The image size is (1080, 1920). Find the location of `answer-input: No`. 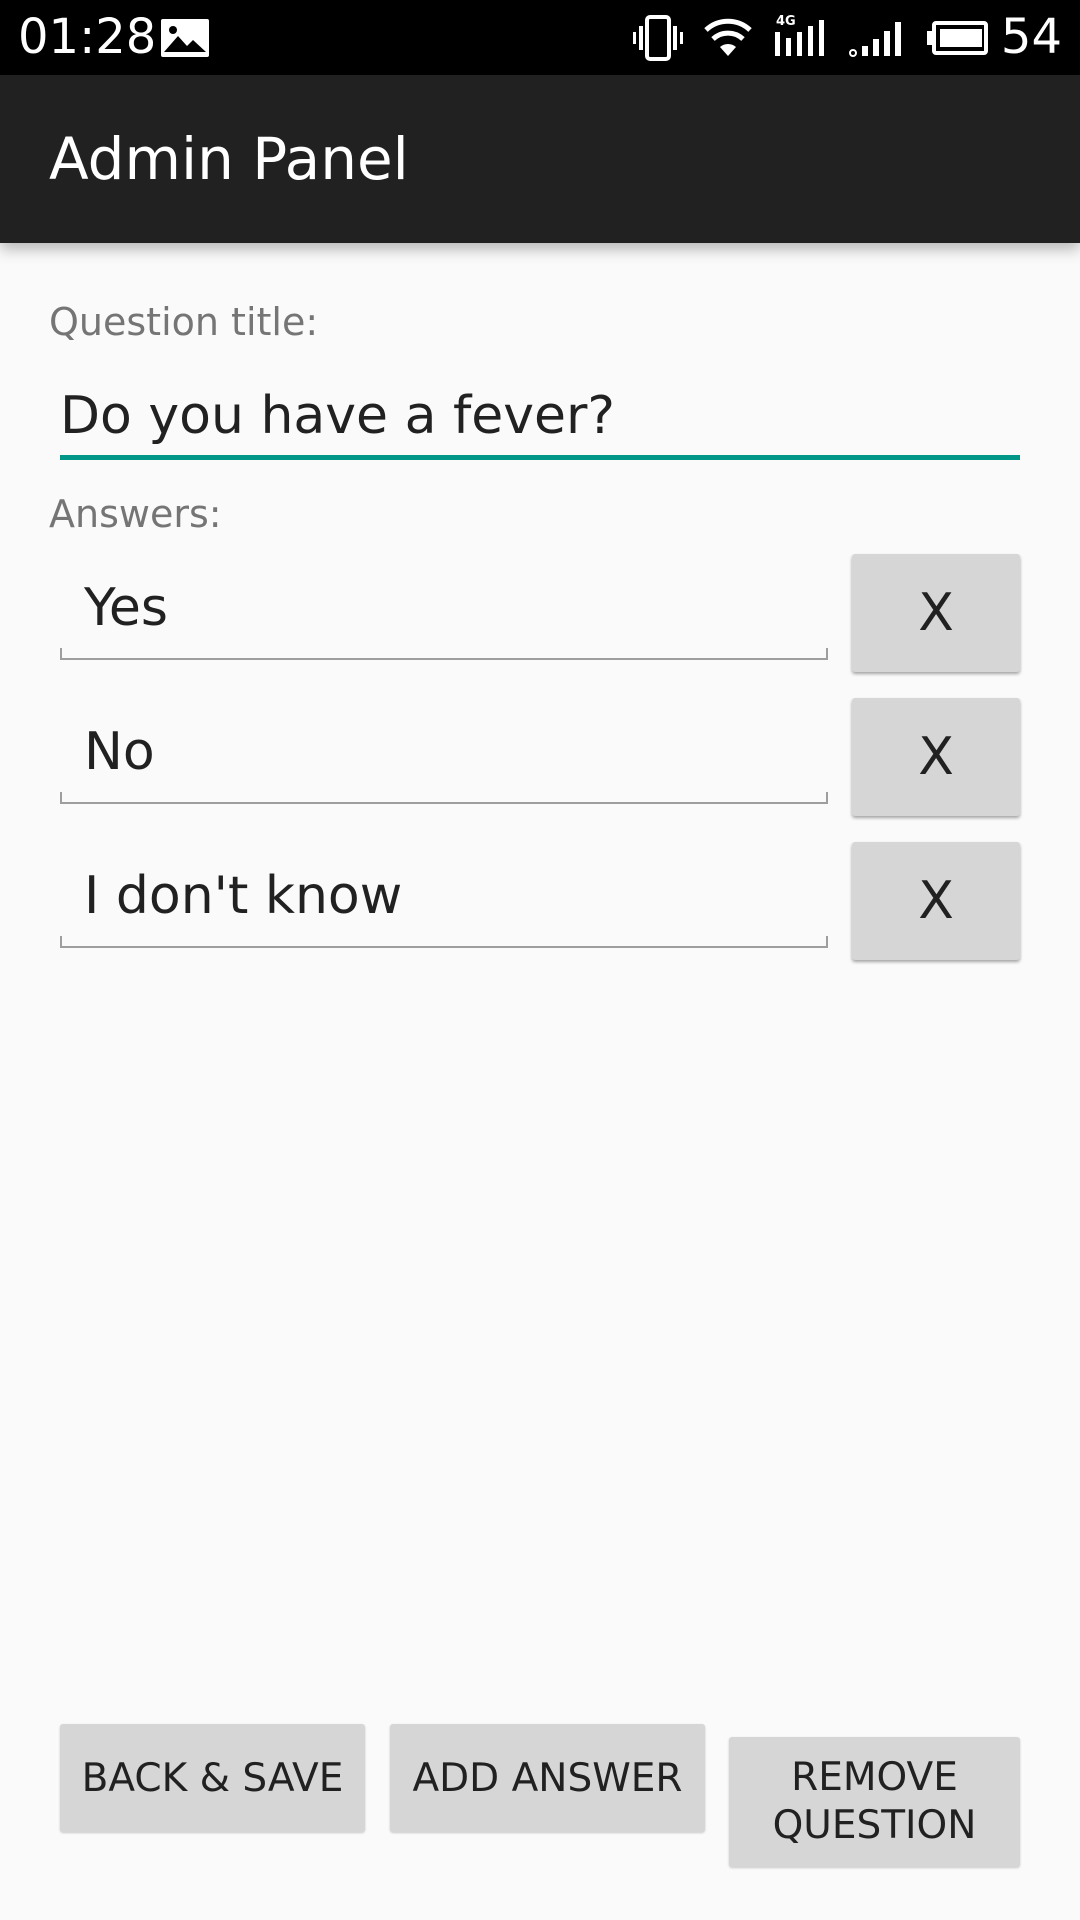

answer-input: No is located at coordinates (444, 751).